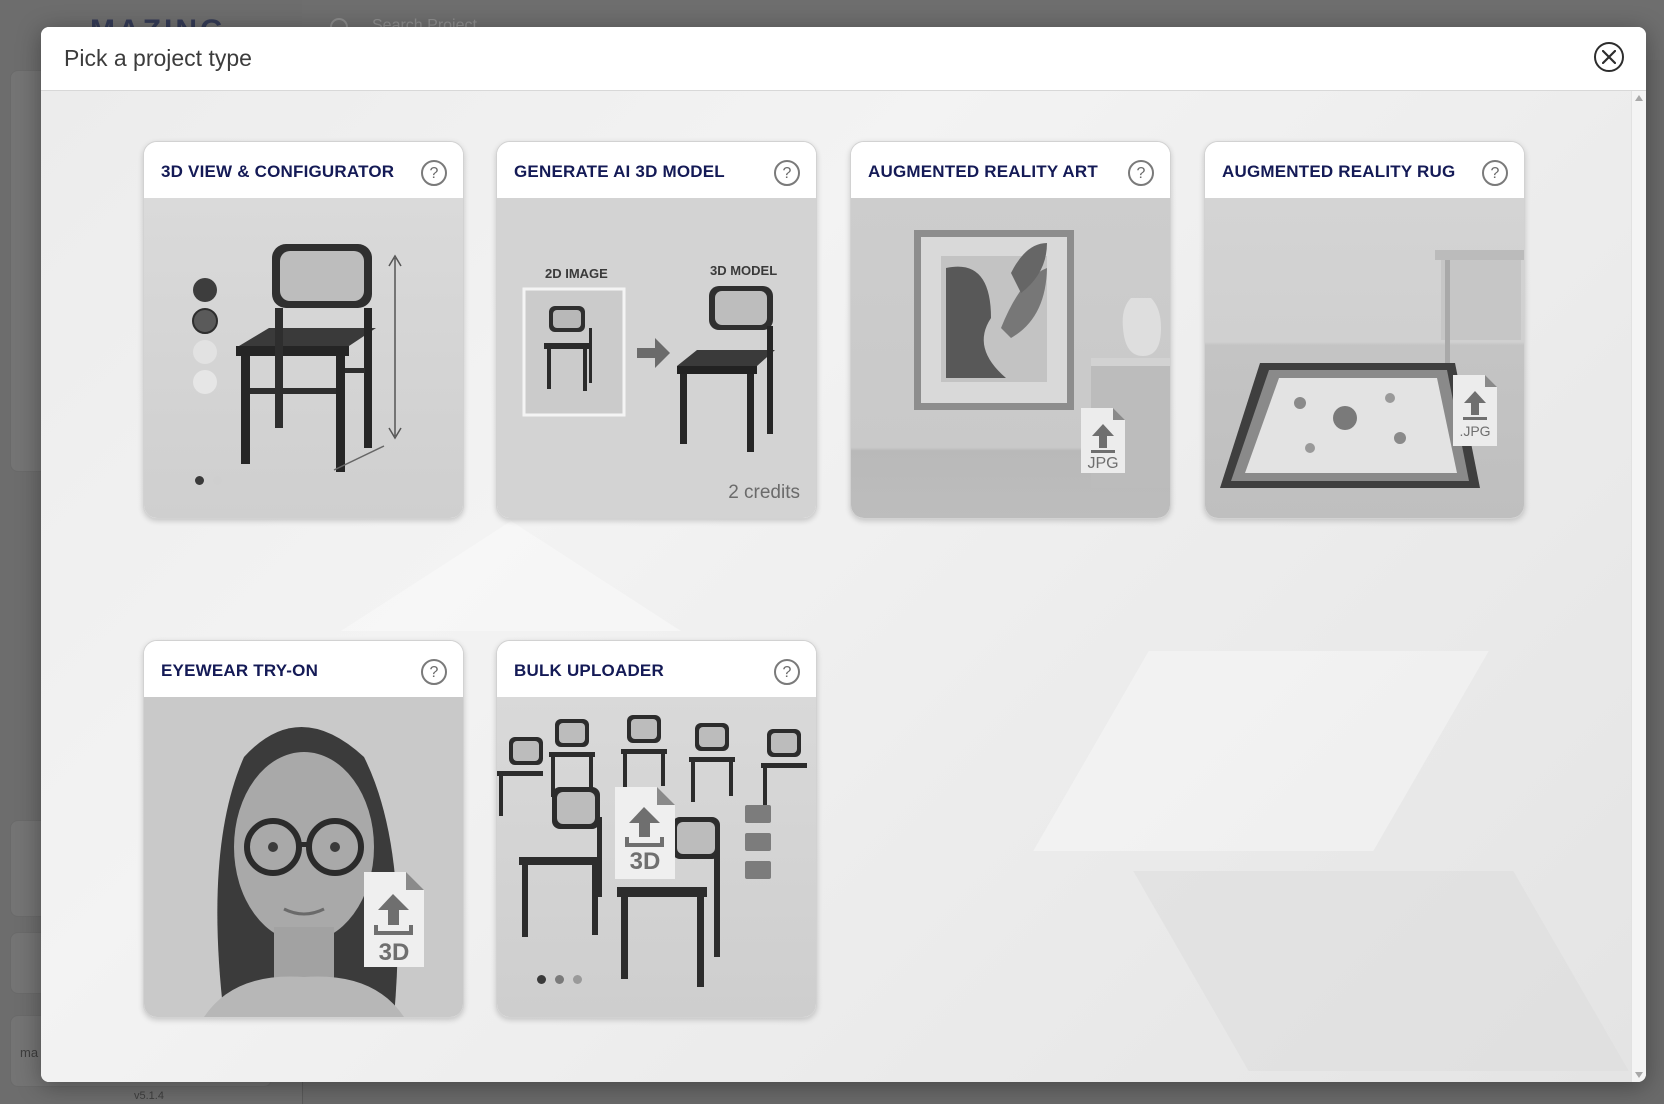  I want to click on card-generate-ai-3d-model: GENERATE AI 3D MODEL ? 2D IMAGE 3D MODEL, so click(656, 330).